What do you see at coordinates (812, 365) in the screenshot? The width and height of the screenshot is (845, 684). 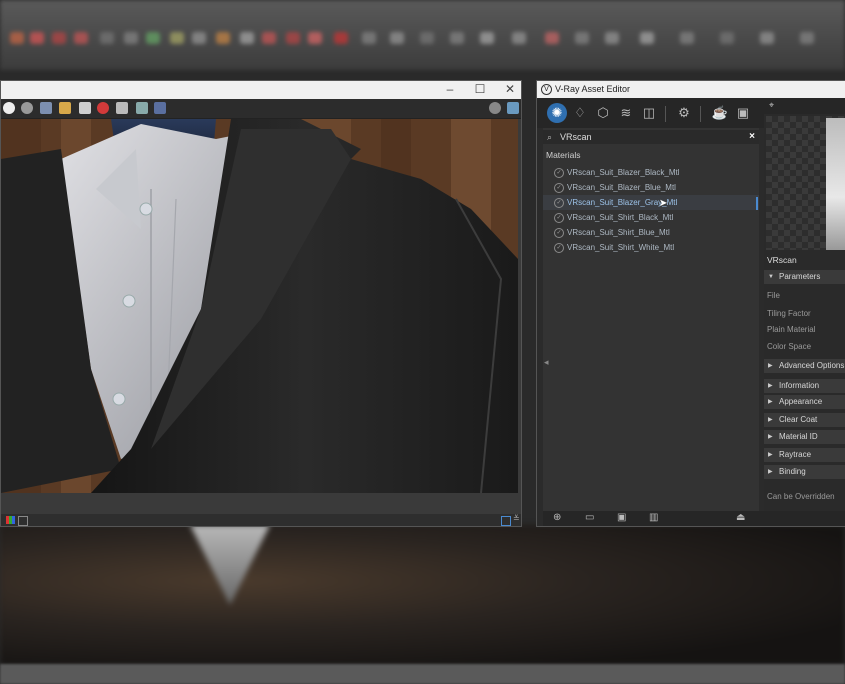 I see `rollout-label: Advanced Options` at bounding box center [812, 365].